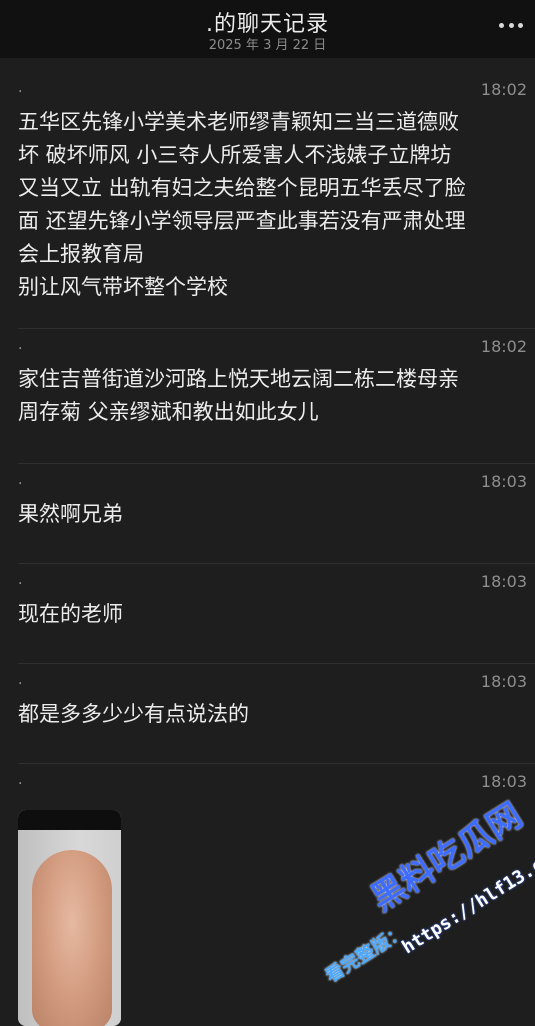 This screenshot has height=1026, width=535. I want to click on list-item: . 18:03 果然啊兄弟, so click(276, 514).